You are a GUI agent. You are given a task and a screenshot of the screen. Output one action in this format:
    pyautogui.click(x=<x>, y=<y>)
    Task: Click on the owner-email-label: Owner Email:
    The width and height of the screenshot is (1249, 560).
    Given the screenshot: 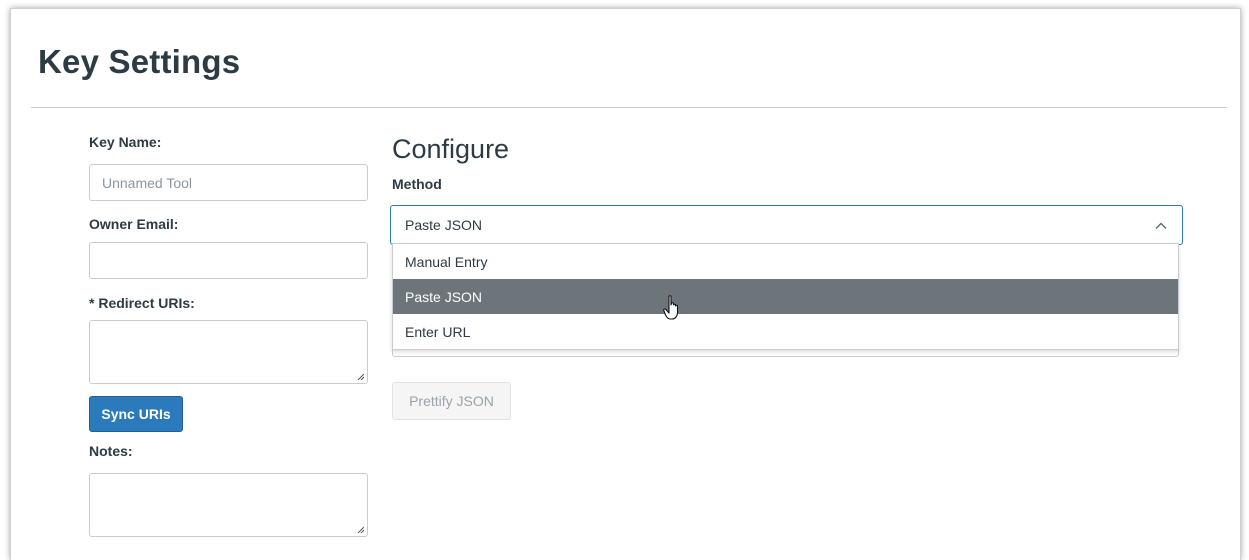 What is the action you would take?
    pyautogui.click(x=134, y=224)
    